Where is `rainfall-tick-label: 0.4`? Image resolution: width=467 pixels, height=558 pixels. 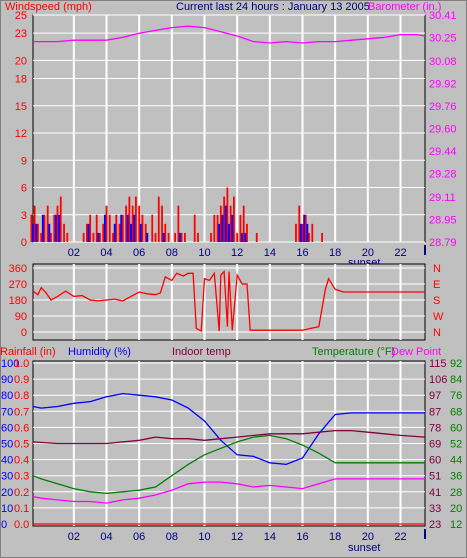
rainfall-tick-label: 0.4 is located at coordinates (21, 461).